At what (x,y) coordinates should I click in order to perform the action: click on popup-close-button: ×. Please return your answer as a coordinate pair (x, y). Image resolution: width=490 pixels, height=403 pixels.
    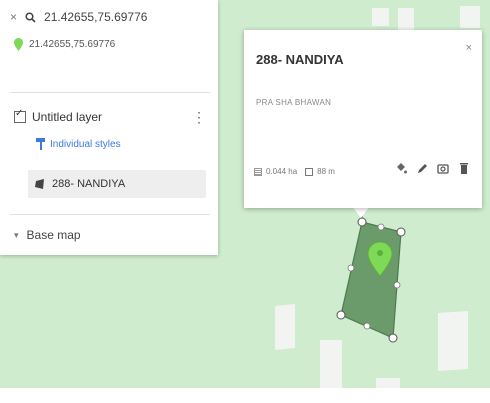
    Looking at the image, I should click on (469, 48).